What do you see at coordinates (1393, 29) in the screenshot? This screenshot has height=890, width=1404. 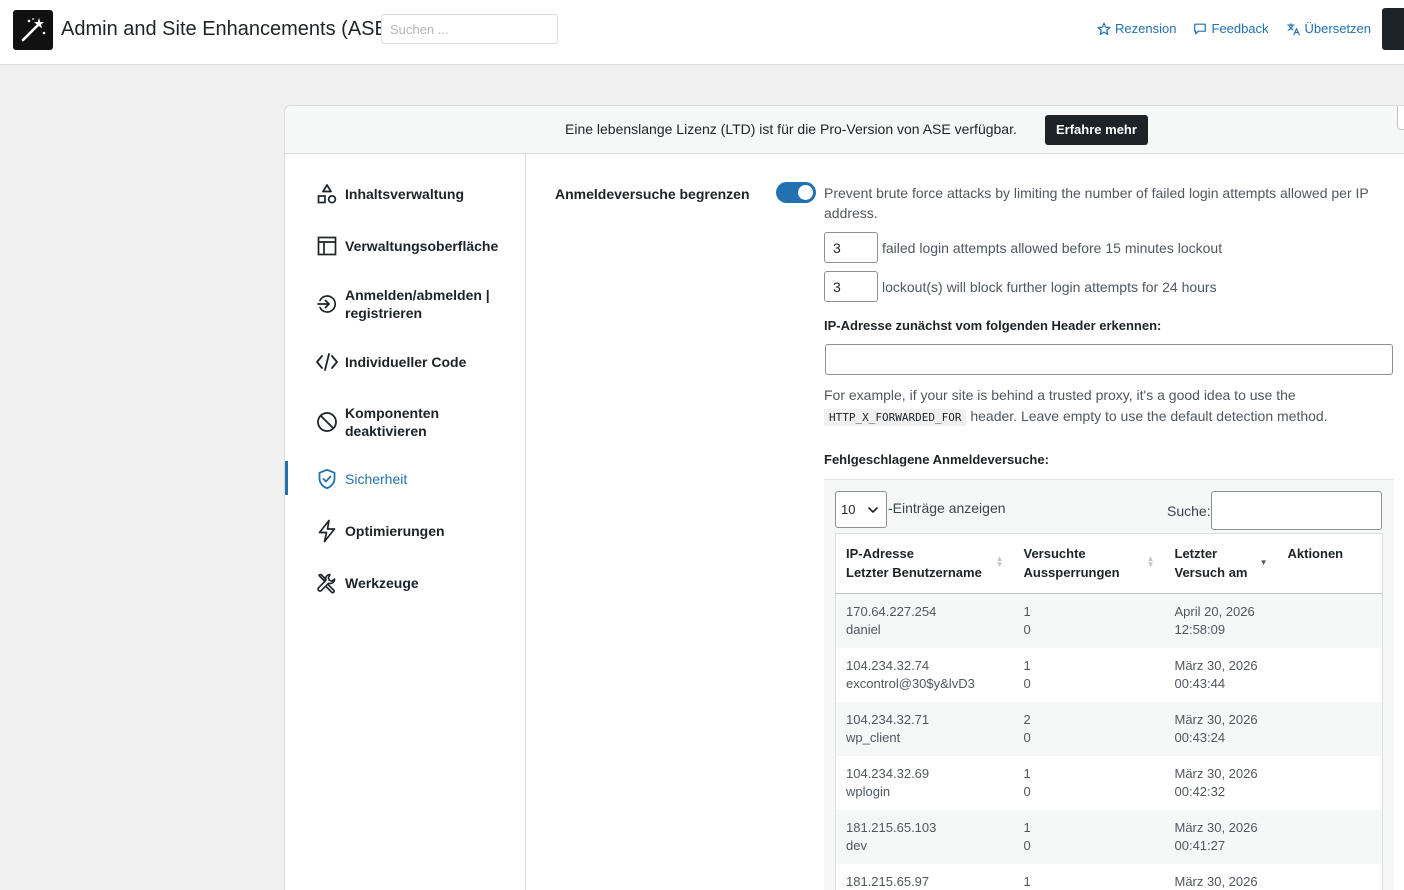 I see `save-changes-button` at bounding box center [1393, 29].